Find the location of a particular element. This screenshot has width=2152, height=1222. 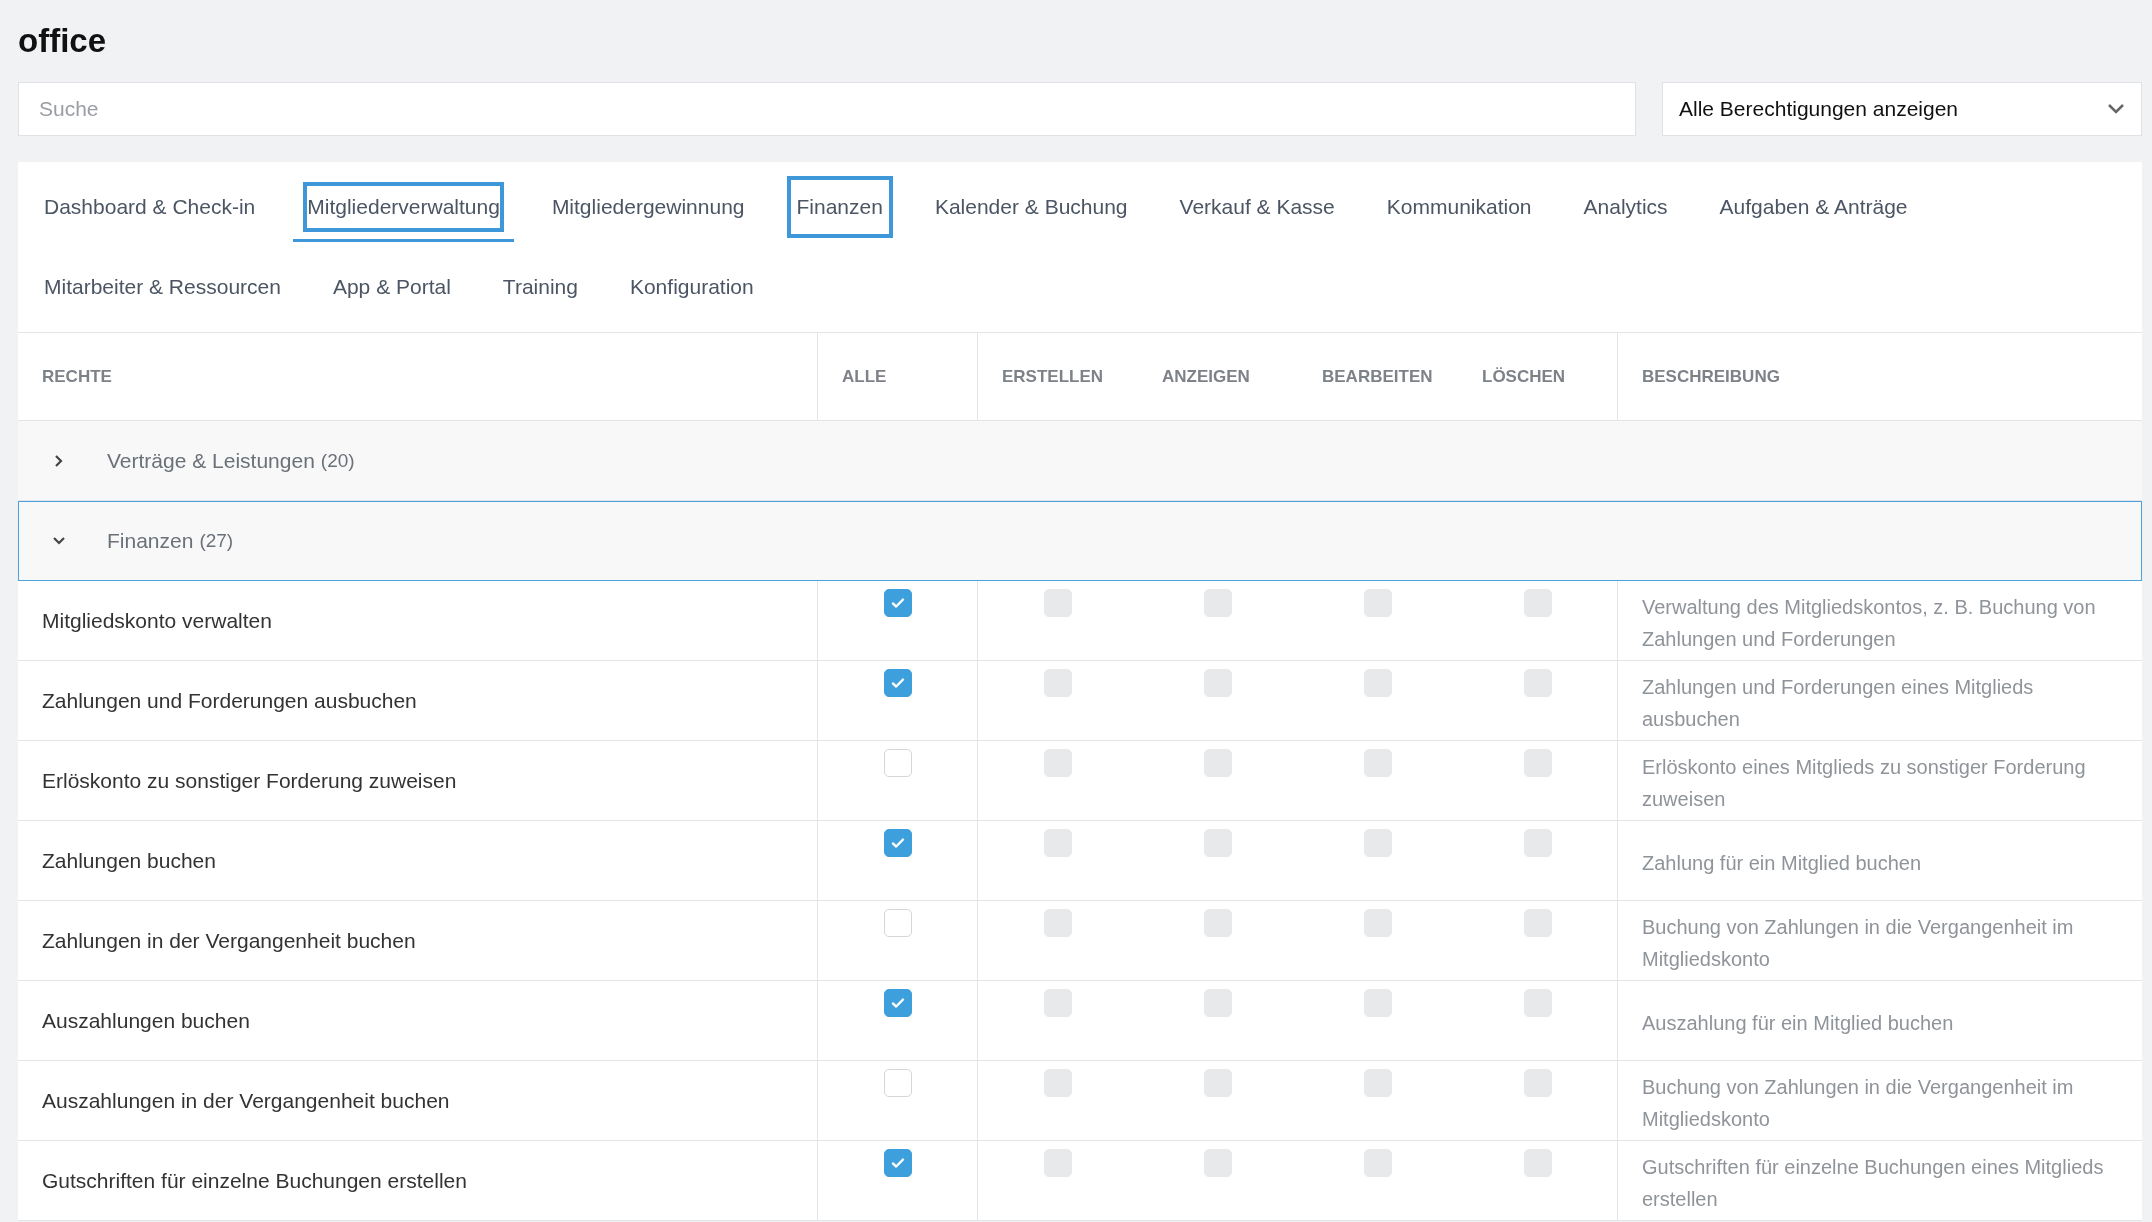

tab: Kommunikation is located at coordinates (1459, 207).